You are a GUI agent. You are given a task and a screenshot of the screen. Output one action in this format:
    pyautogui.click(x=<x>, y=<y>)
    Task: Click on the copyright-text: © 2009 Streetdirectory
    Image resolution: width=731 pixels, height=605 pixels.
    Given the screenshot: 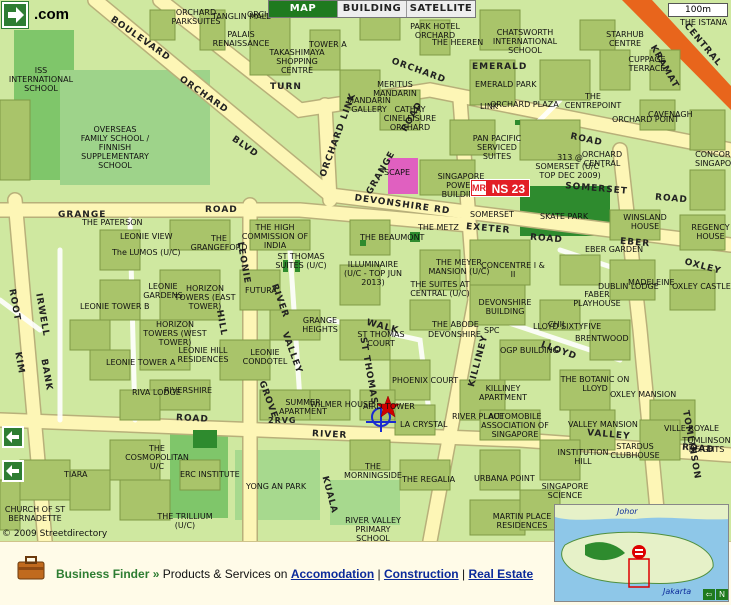 What is the action you would take?
    pyautogui.click(x=55, y=534)
    